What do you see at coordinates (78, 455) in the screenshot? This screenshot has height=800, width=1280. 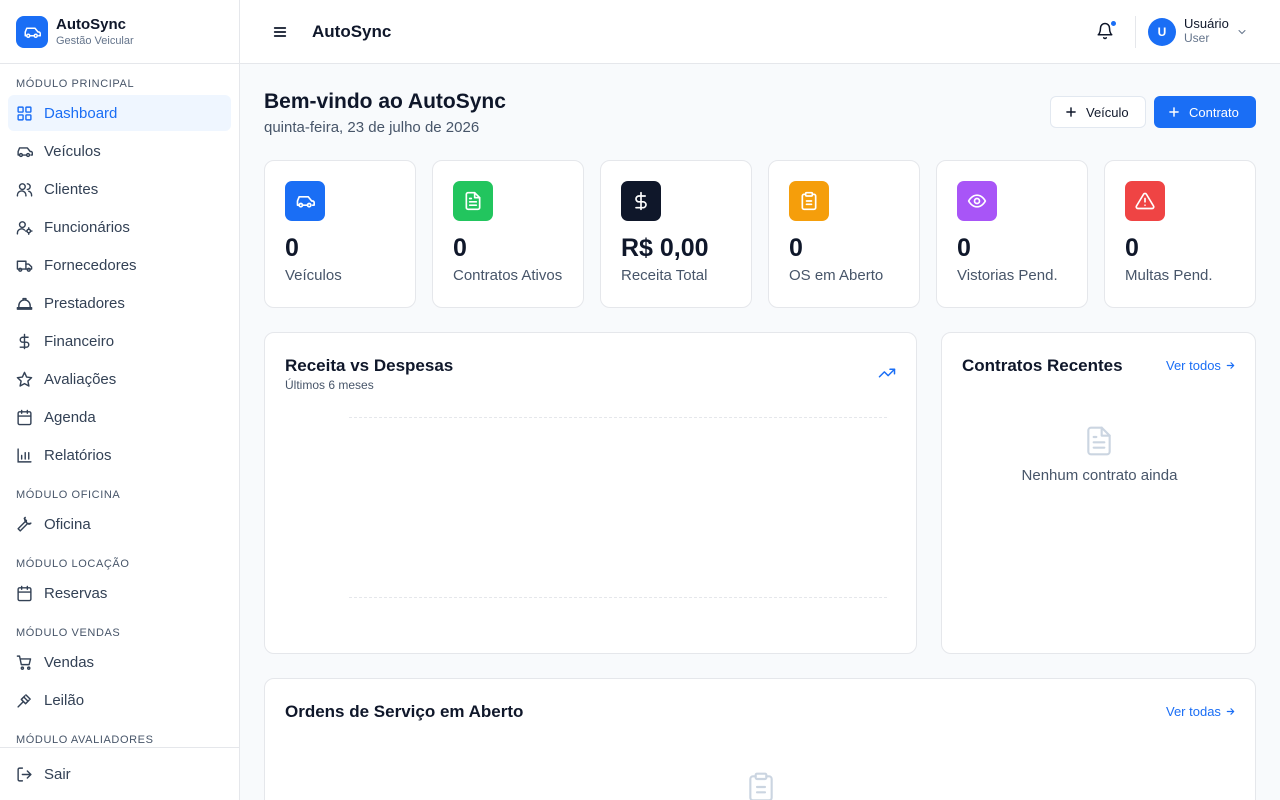 I see `sidebar-item-label: Relatórios` at bounding box center [78, 455].